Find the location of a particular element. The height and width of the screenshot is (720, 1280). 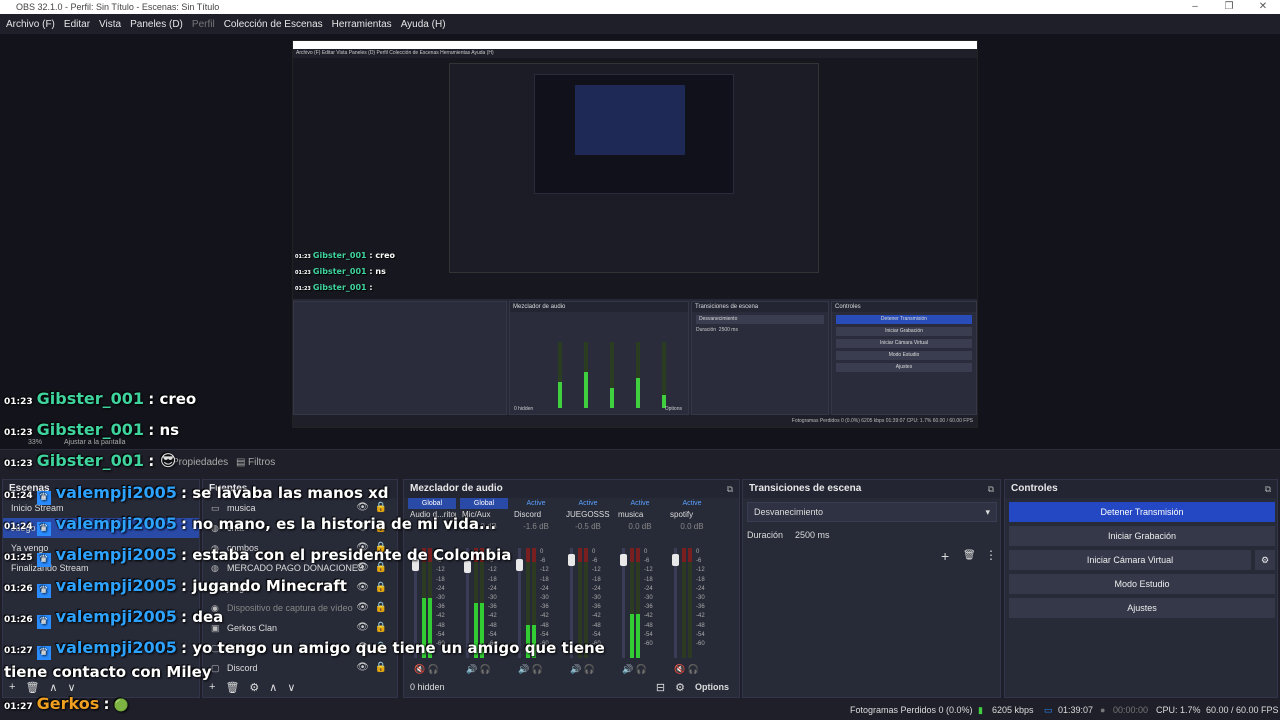

add-scene-icon: + is located at coordinates (12, 687).